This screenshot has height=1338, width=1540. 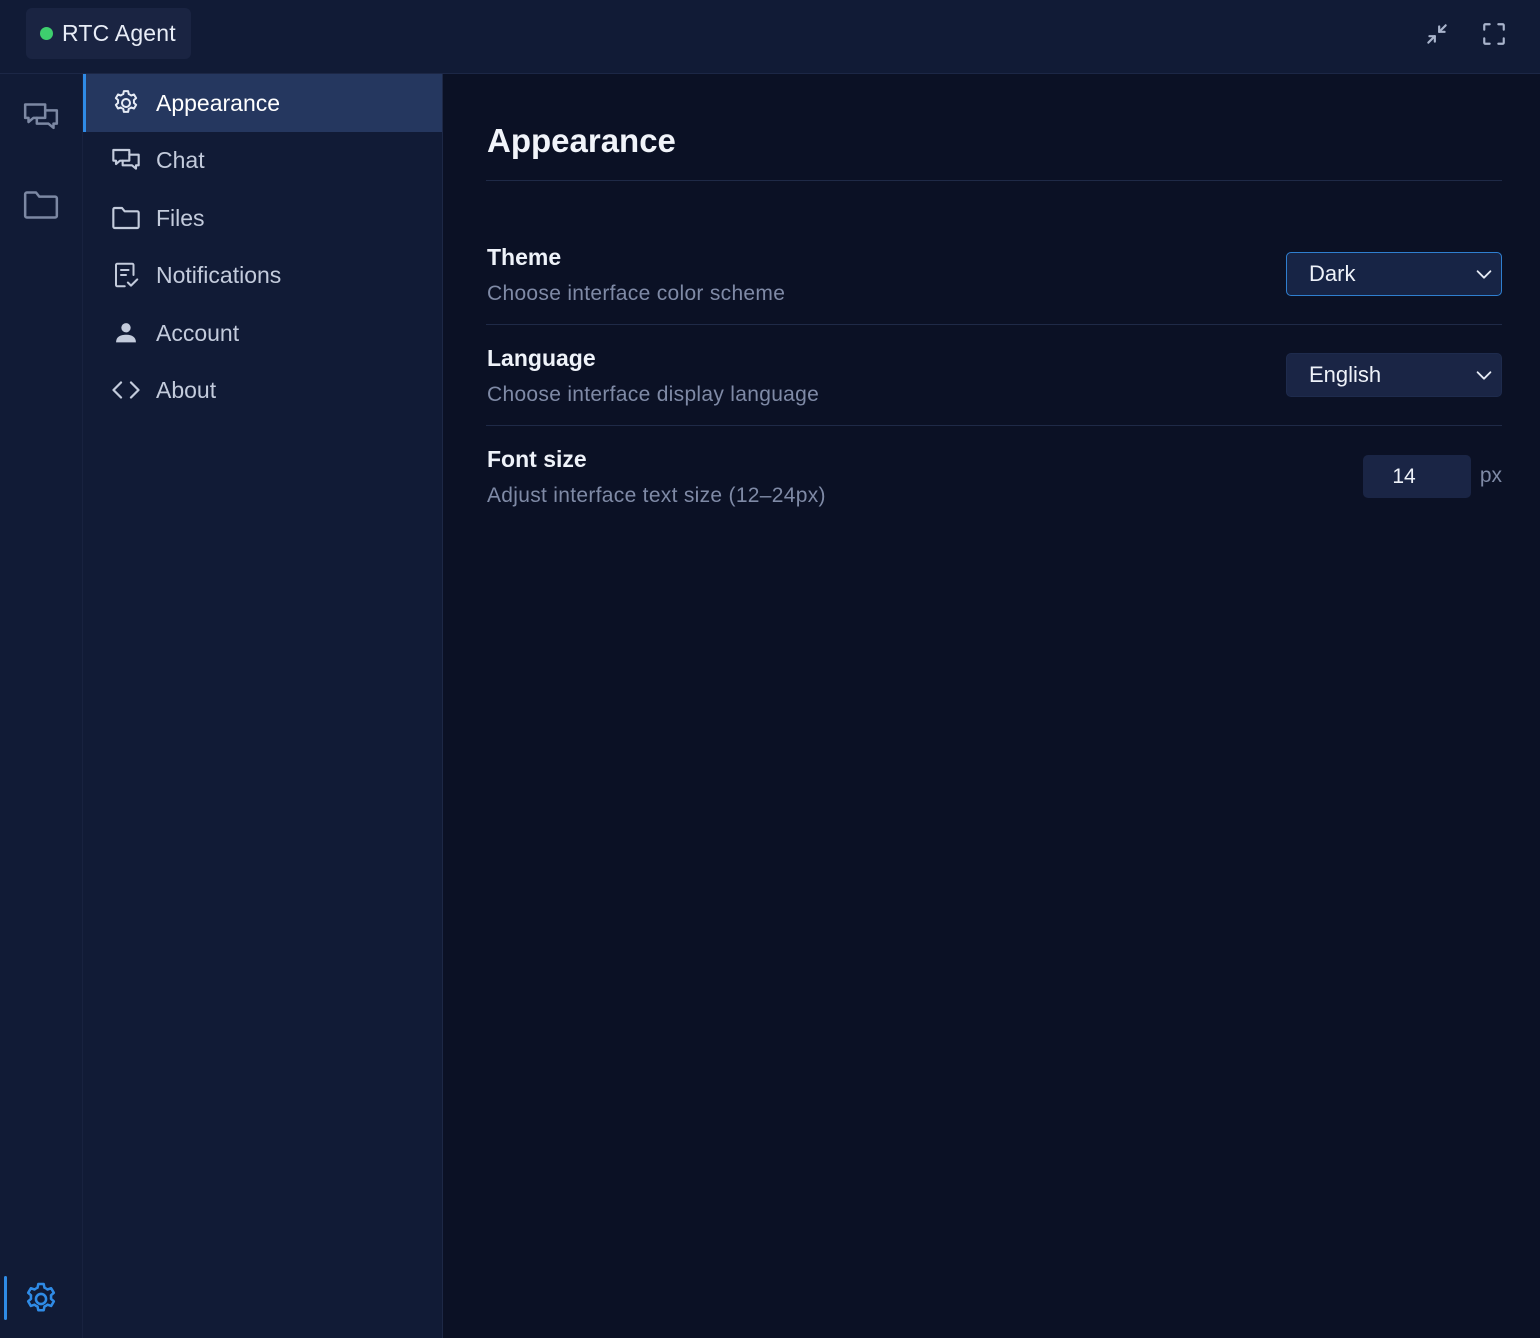 What do you see at coordinates (541, 358) in the screenshot?
I see `setting-label: Language` at bounding box center [541, 358].